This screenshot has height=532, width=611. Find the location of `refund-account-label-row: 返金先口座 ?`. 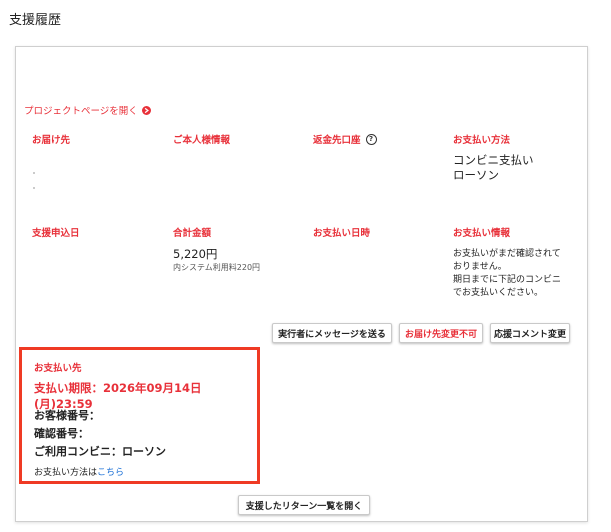

refund-account-label-row: 返金先口座 ? is located at coordinates (345, 139).